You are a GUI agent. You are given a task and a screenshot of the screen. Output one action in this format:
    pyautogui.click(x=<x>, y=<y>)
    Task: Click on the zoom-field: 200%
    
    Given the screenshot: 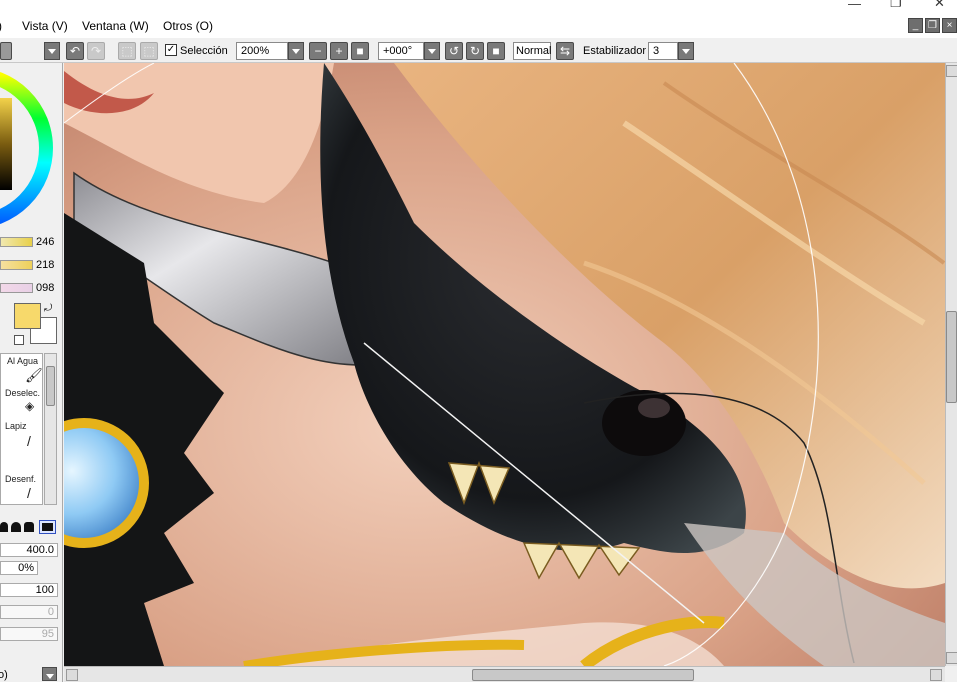 What is the action you would take?
    pyautogui.click(x=262, y=51)
    